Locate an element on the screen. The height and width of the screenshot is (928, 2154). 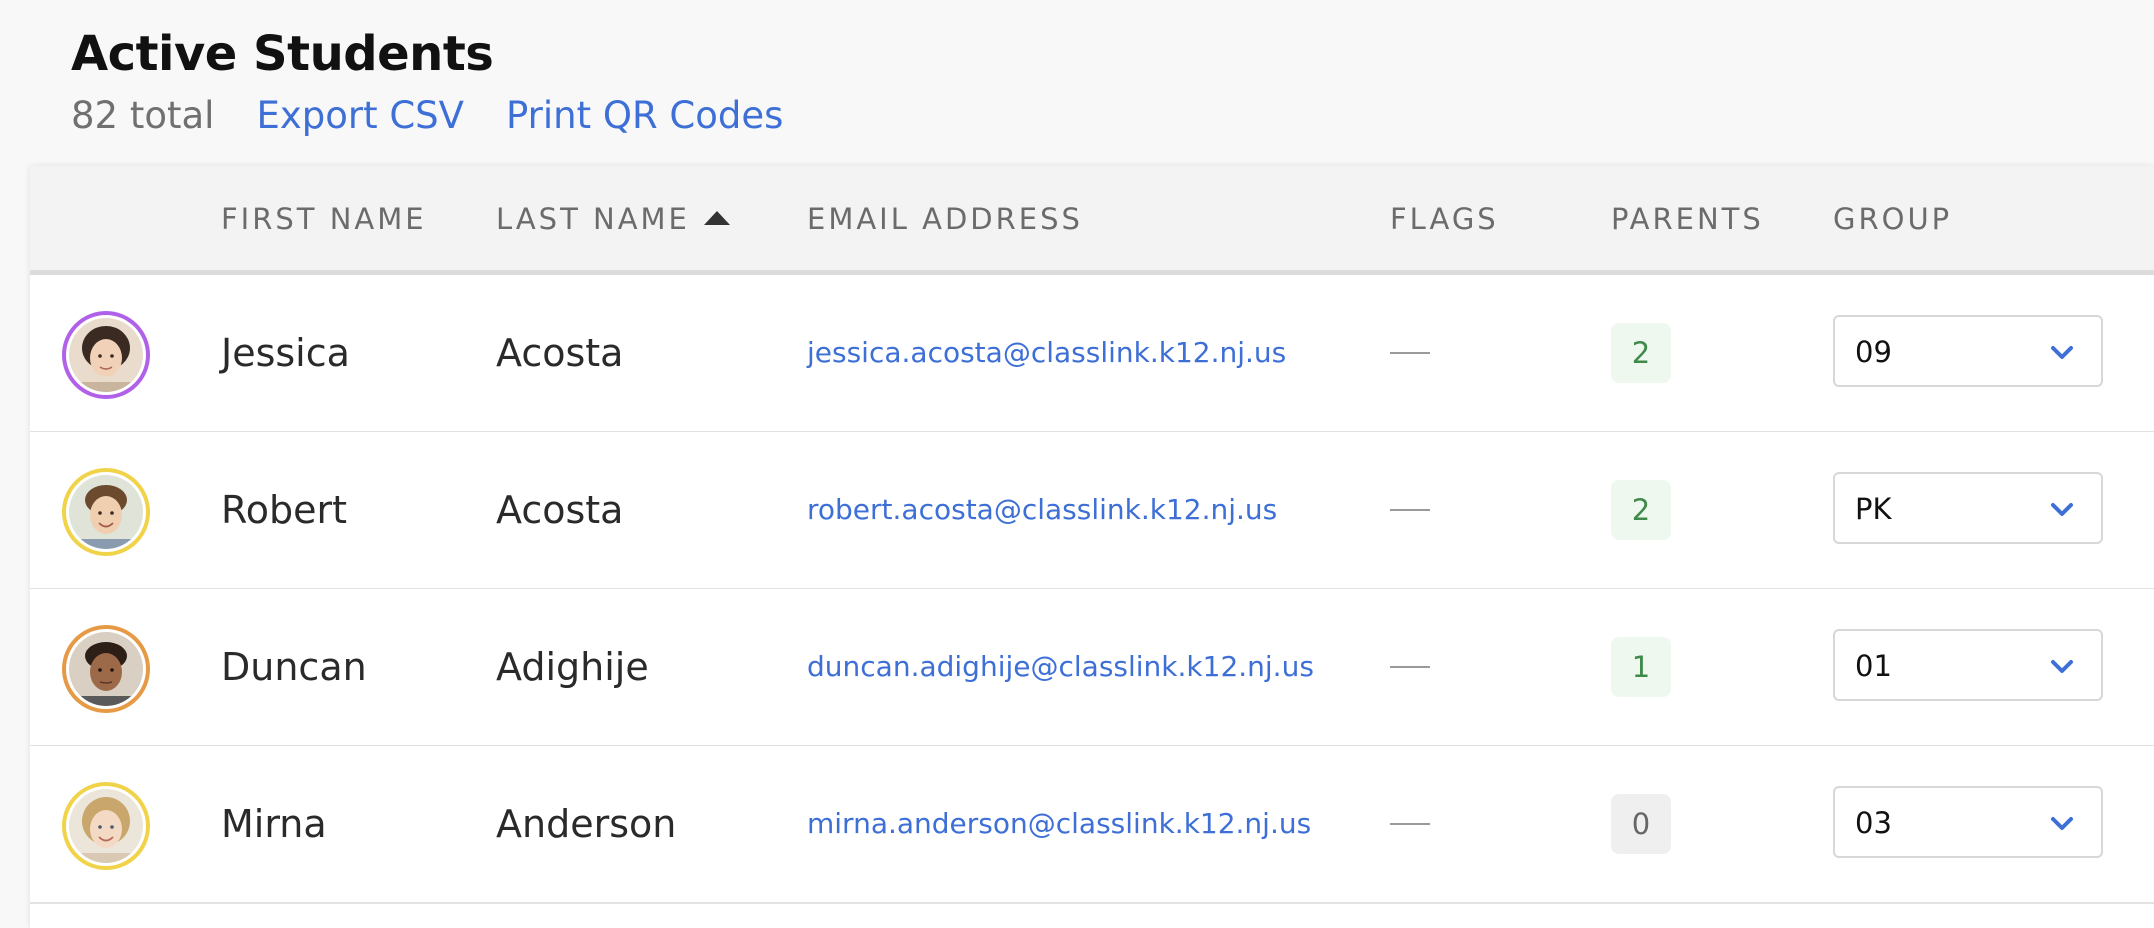
first-name-cell: Robert is located at coordinates (284, 510).